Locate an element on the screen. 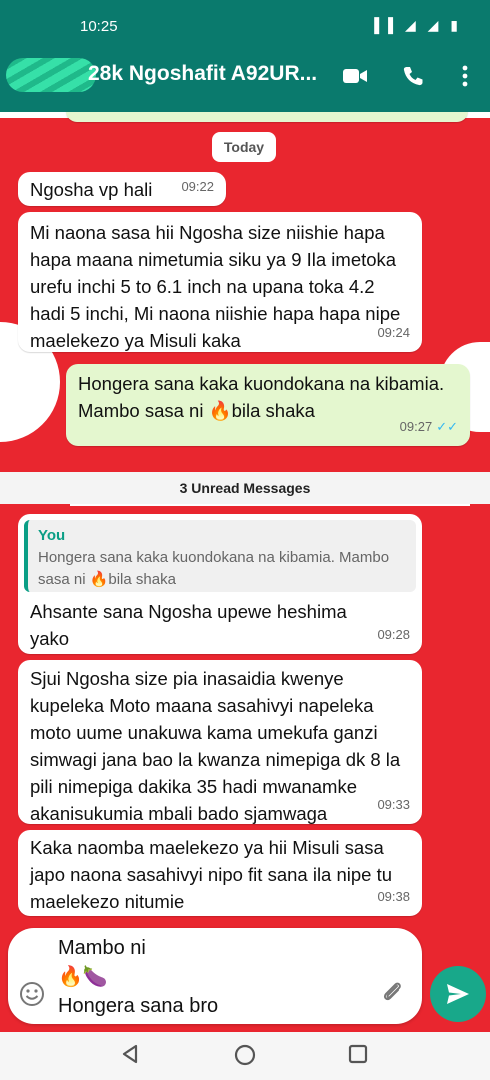 The image size is (490, 1080). more-options-icon is located at coordinates (465, 76).